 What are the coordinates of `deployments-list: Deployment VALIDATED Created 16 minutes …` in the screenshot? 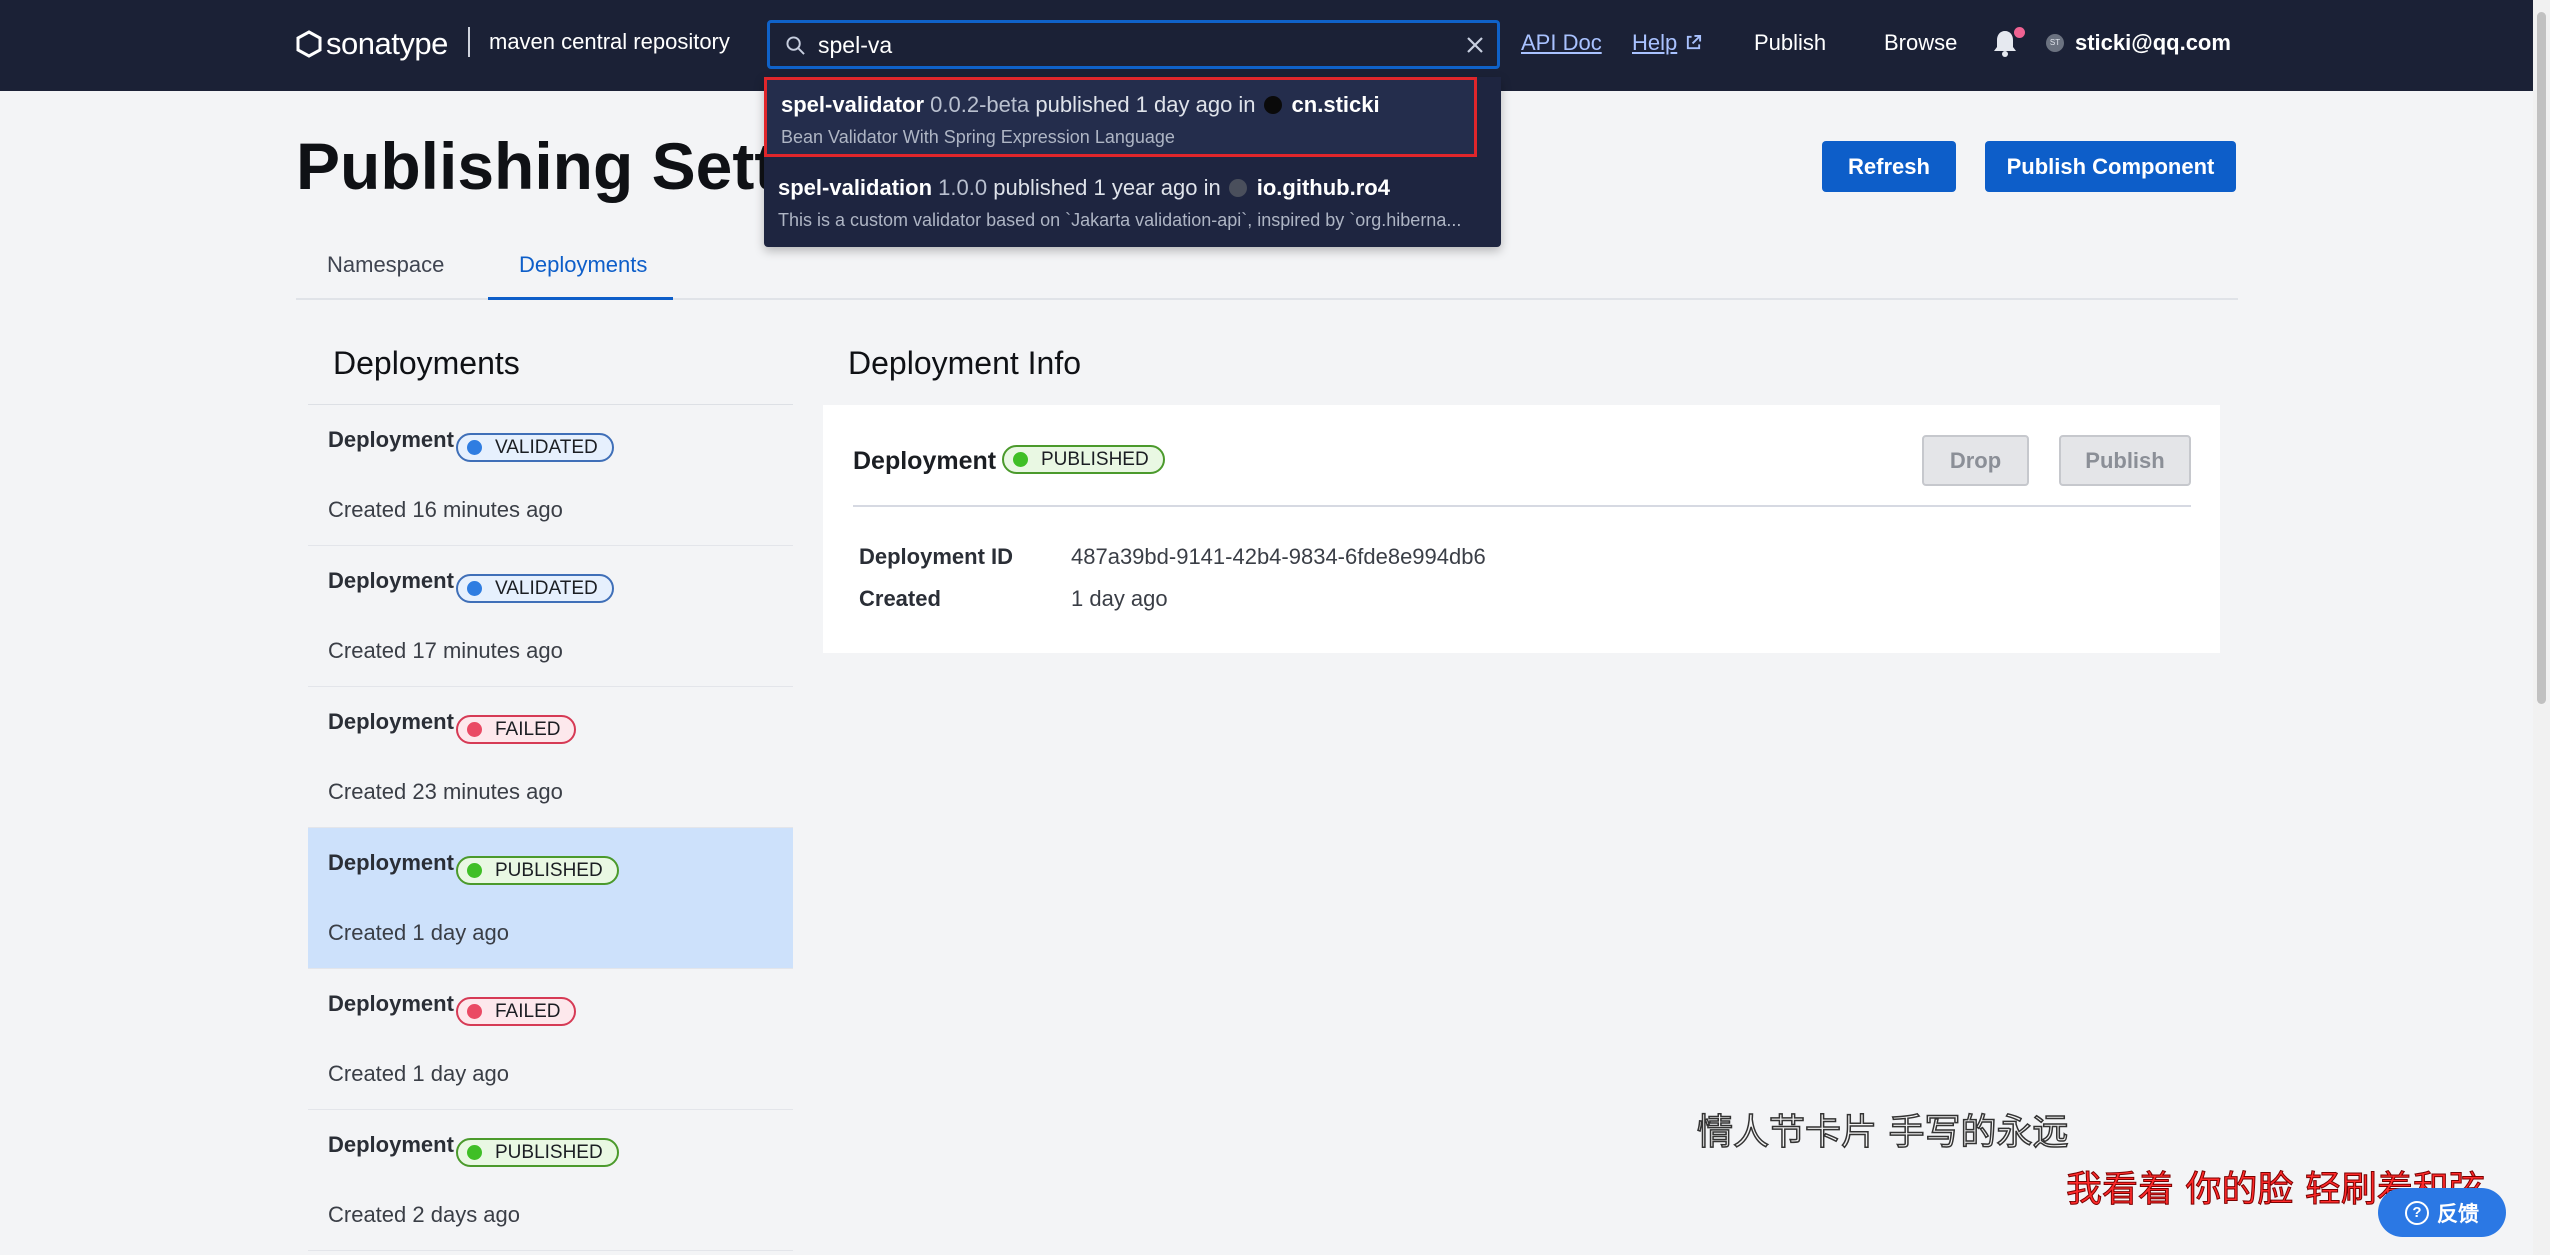 It's located at (550, 828).